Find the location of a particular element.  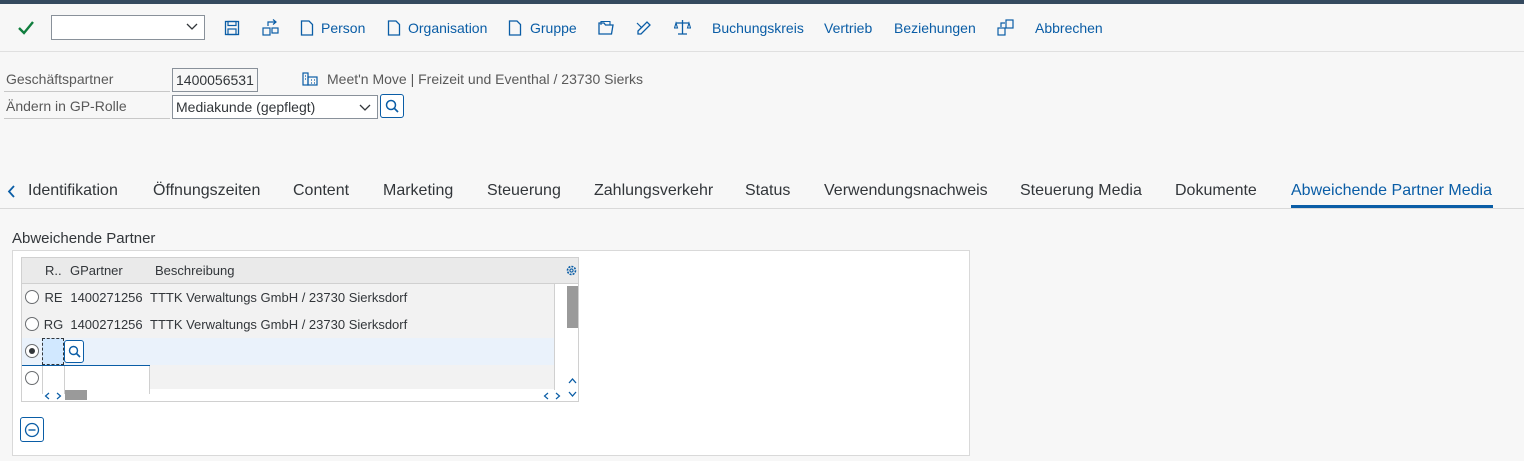

remove-icon is located at coordinates (32, 429).